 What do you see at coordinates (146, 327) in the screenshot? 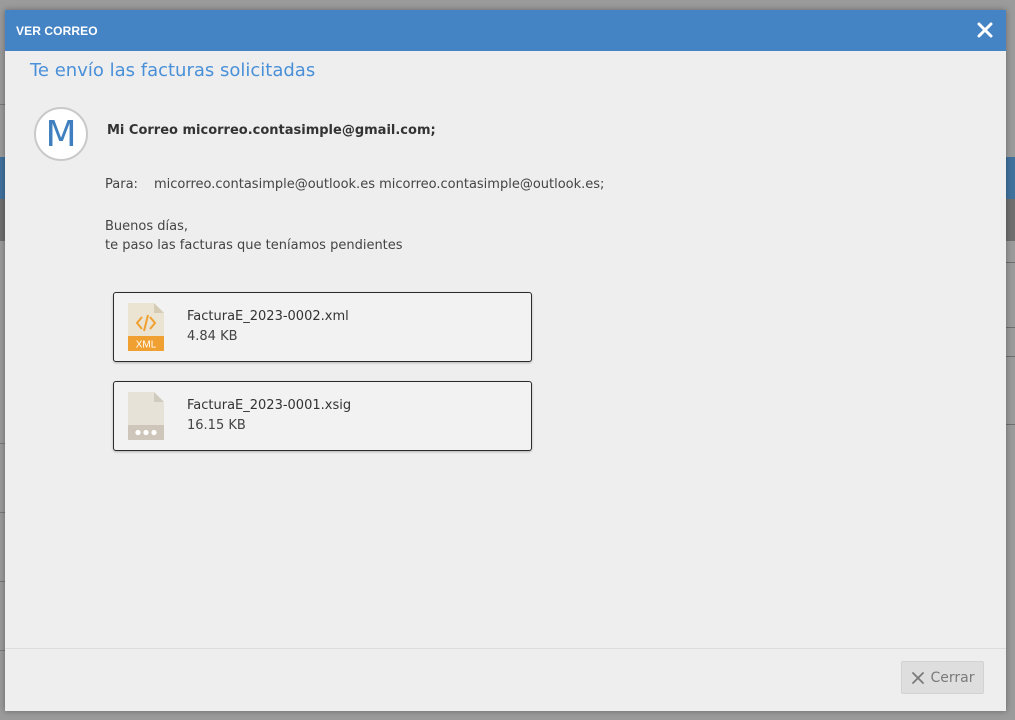
I see `xml-file-icon: XML` at bounding box center [146, 327].